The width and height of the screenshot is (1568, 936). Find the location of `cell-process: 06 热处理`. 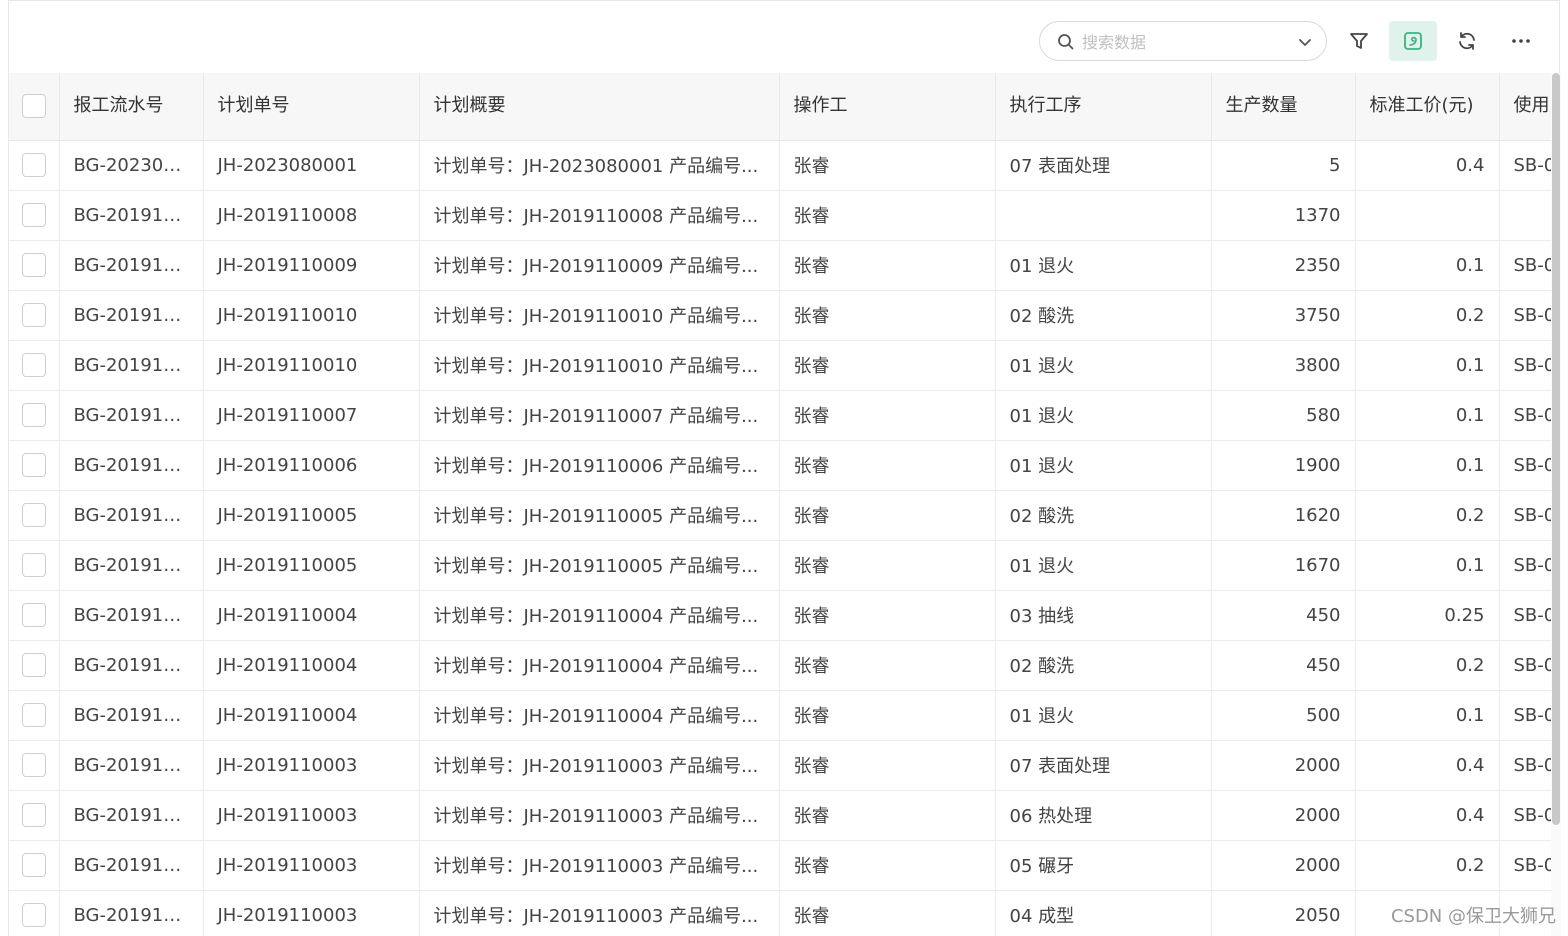

cell-process: 06 热处理 is located at coordinates (1103, 815).